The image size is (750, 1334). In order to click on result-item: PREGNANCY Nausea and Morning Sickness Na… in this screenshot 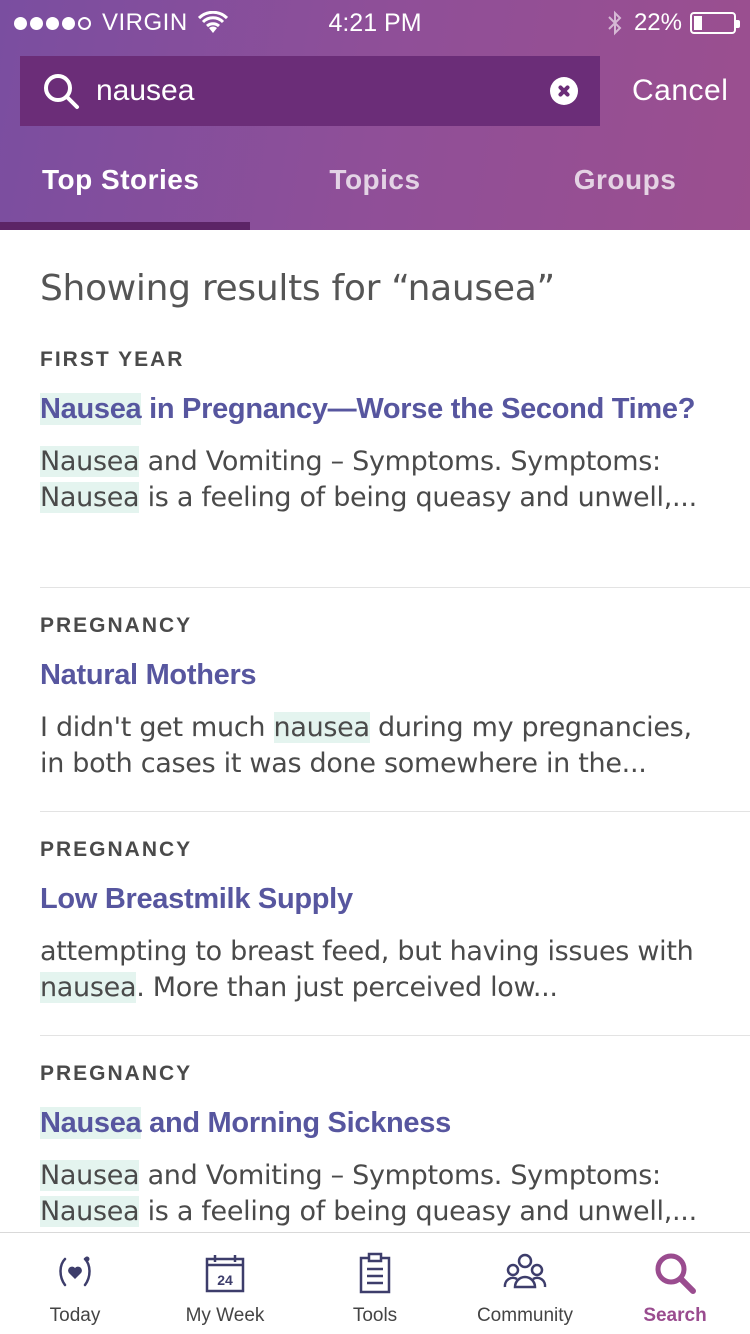, I will do `click(395, 1144)`.